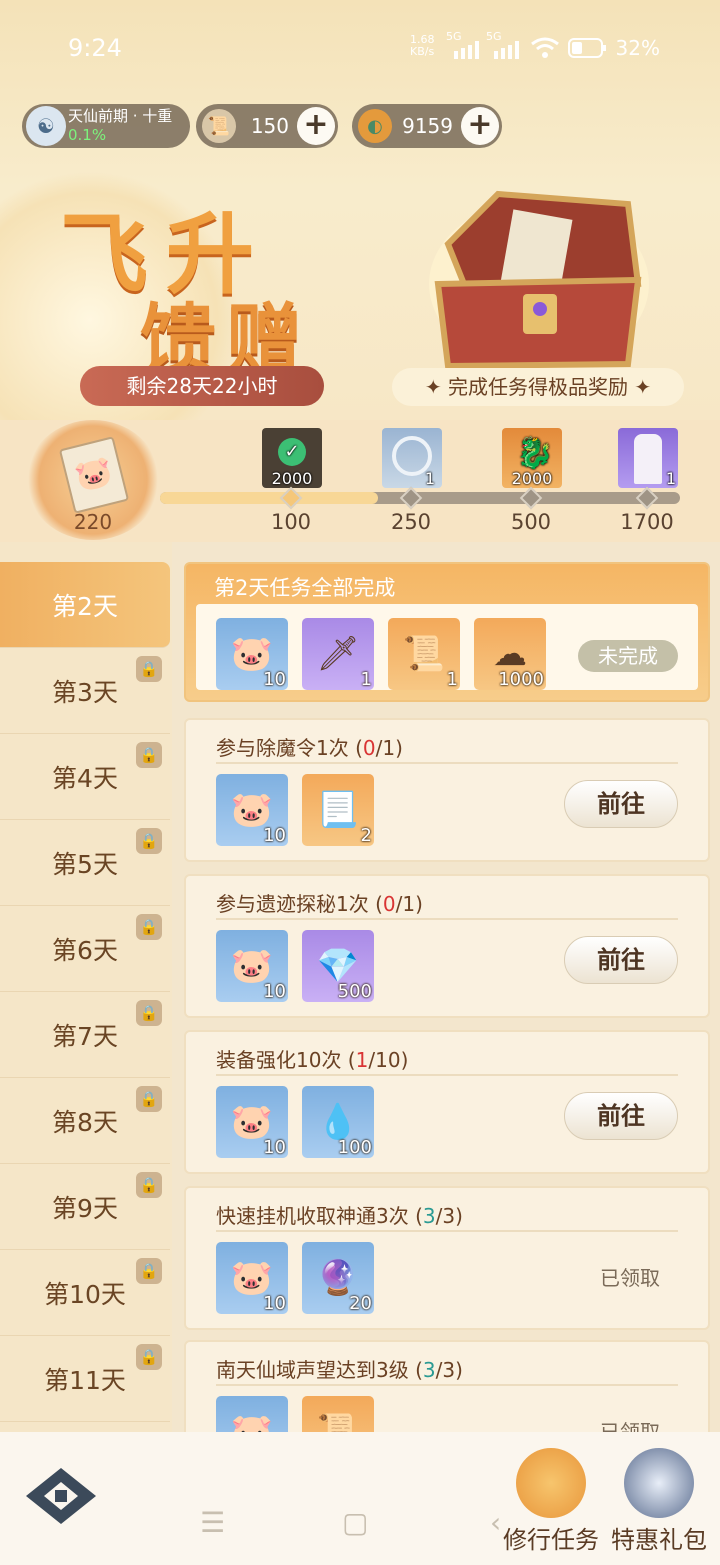 The image size is (720, 1565). What do you see at coordinates (360, 1303) in the screenshot?
I see `reward-count: 20` at bounding box center [360, 1303].